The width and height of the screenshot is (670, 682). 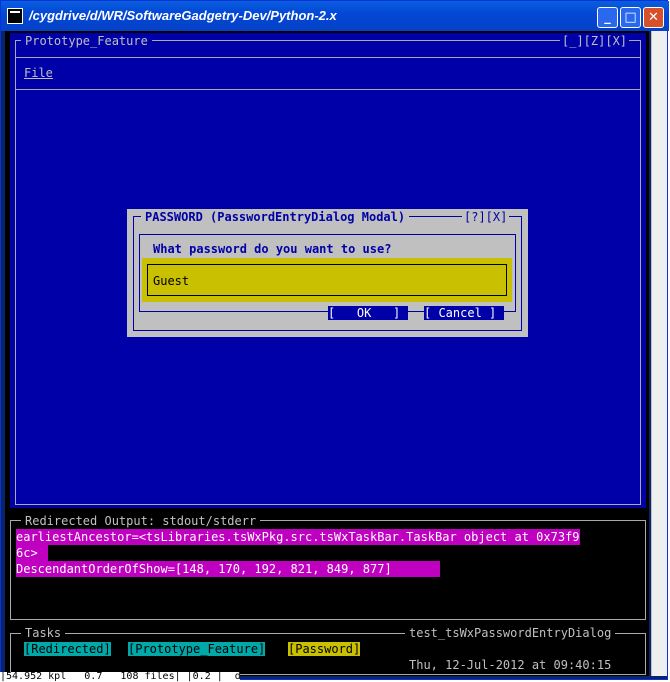 What do you see at coordinates (510, 665) in the screenshot?
I see `task-datetime: Thu, 12-Jul-2012 at 09:40:15` at bounding box center [510, 665].